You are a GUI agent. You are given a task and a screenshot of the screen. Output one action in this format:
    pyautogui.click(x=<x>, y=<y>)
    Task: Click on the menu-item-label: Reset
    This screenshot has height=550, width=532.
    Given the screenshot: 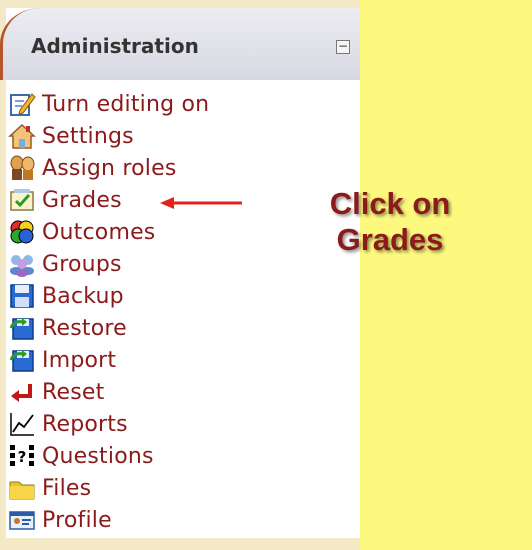 What is the action you would take?
    pyautogui.click(x=73, y=392)
    